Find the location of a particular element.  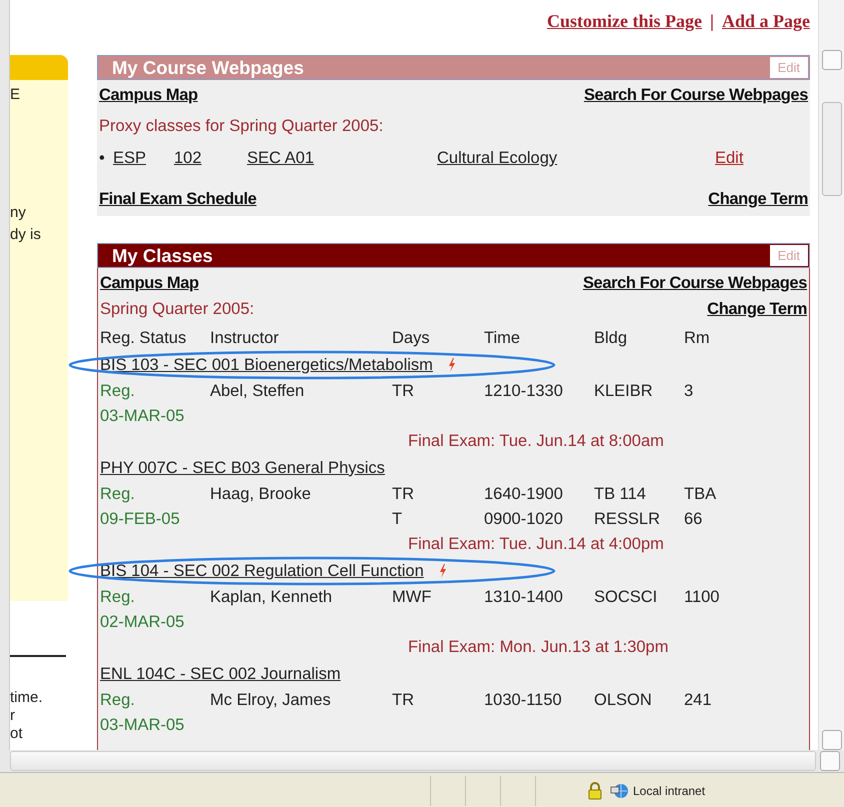

days-text: MWF is located at coordinates (412, 597).